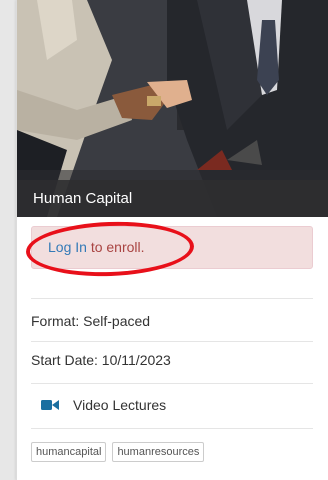 This screenshot has width=328, height=480. Describe the element at coordinates (82, 198) in the screenshot. I see `course-title: Human Capital` at that location.